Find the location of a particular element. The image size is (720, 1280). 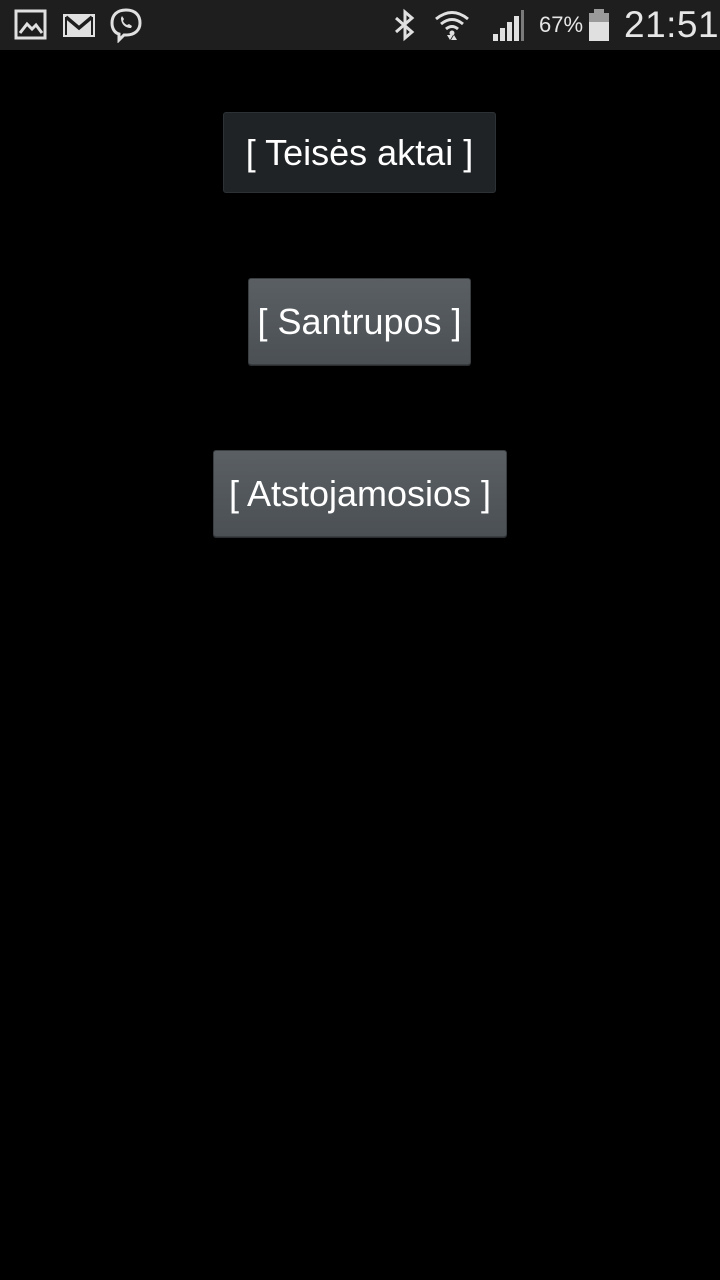

wifi-icon is located at coordinates (452, 25).